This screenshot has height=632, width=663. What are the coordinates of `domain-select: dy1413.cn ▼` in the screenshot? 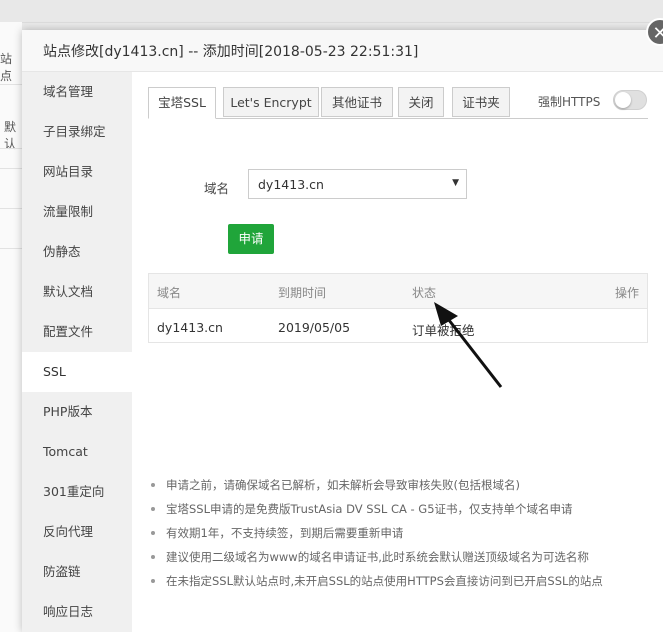 It's located at (357, 184).